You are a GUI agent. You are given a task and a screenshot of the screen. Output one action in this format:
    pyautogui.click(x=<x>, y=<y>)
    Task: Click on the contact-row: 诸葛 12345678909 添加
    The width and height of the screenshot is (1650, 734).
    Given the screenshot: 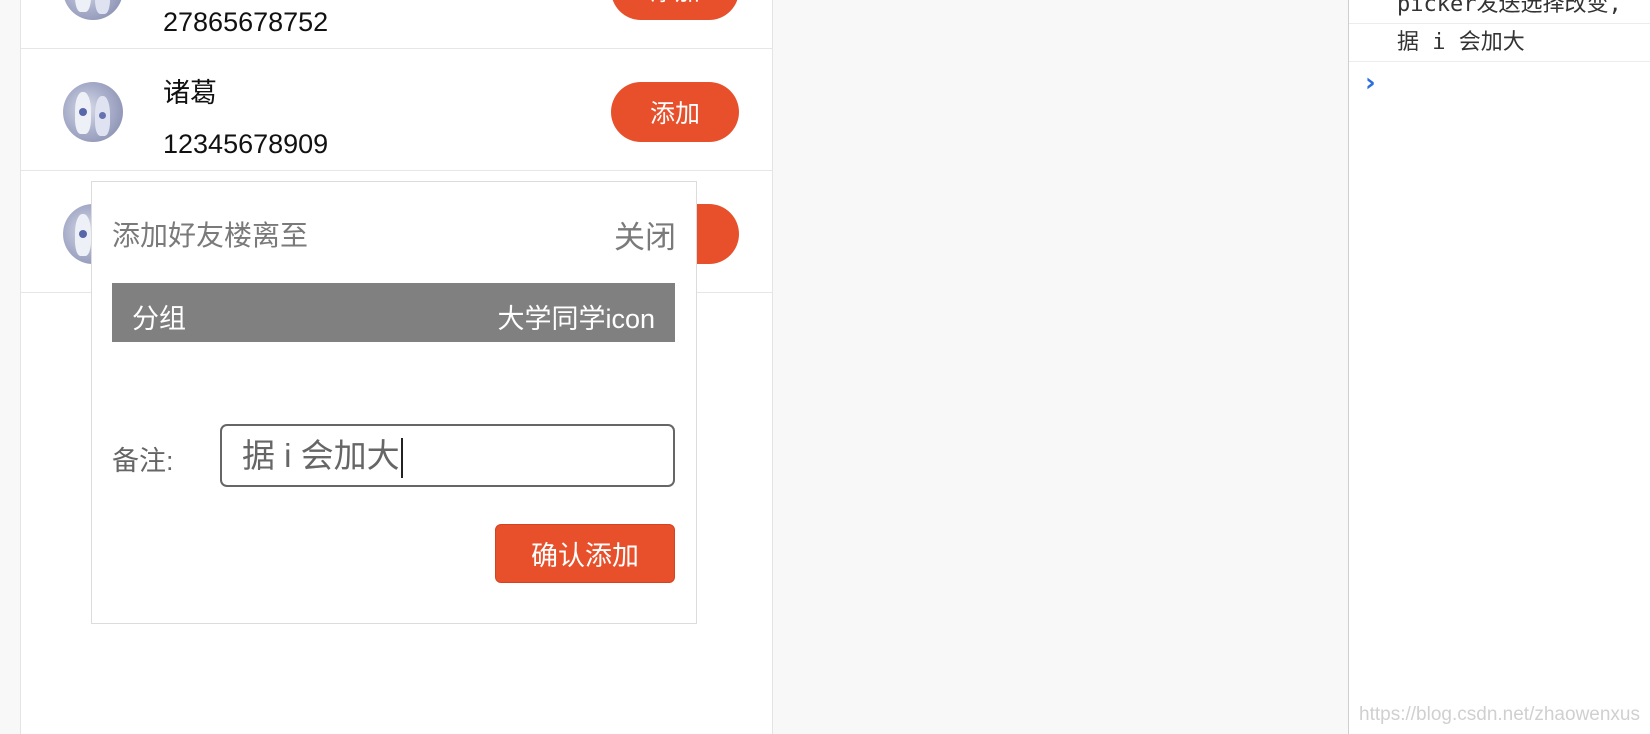 What is the action you would take?
    pyautogui.click(x=396, y=110)
    